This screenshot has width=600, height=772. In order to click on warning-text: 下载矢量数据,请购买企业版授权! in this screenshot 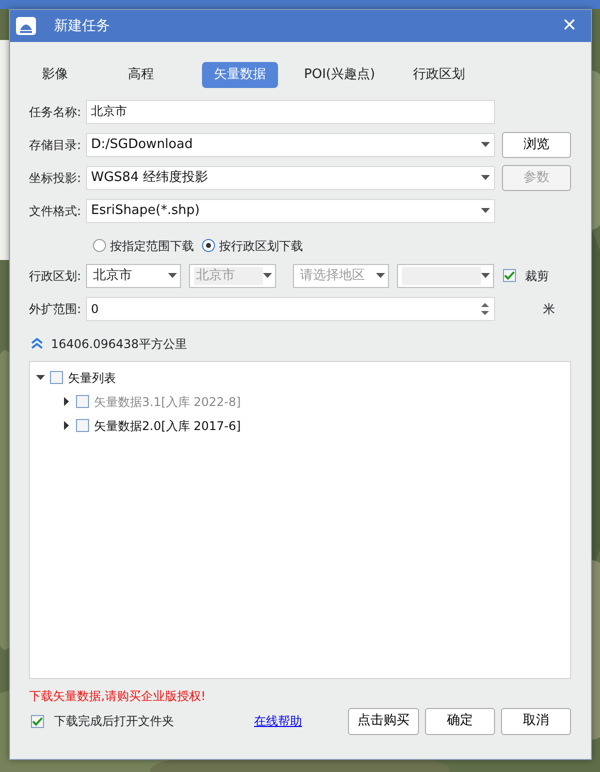, I will do `click(118, 696)`.